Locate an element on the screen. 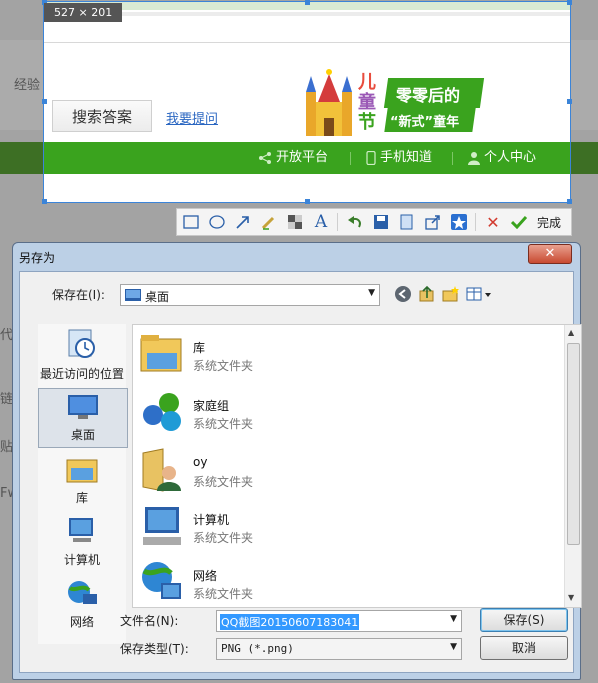 This screenshot has height=683, width=598. nav-open-platform: 开放平台 is located at coordinates (293, 158).